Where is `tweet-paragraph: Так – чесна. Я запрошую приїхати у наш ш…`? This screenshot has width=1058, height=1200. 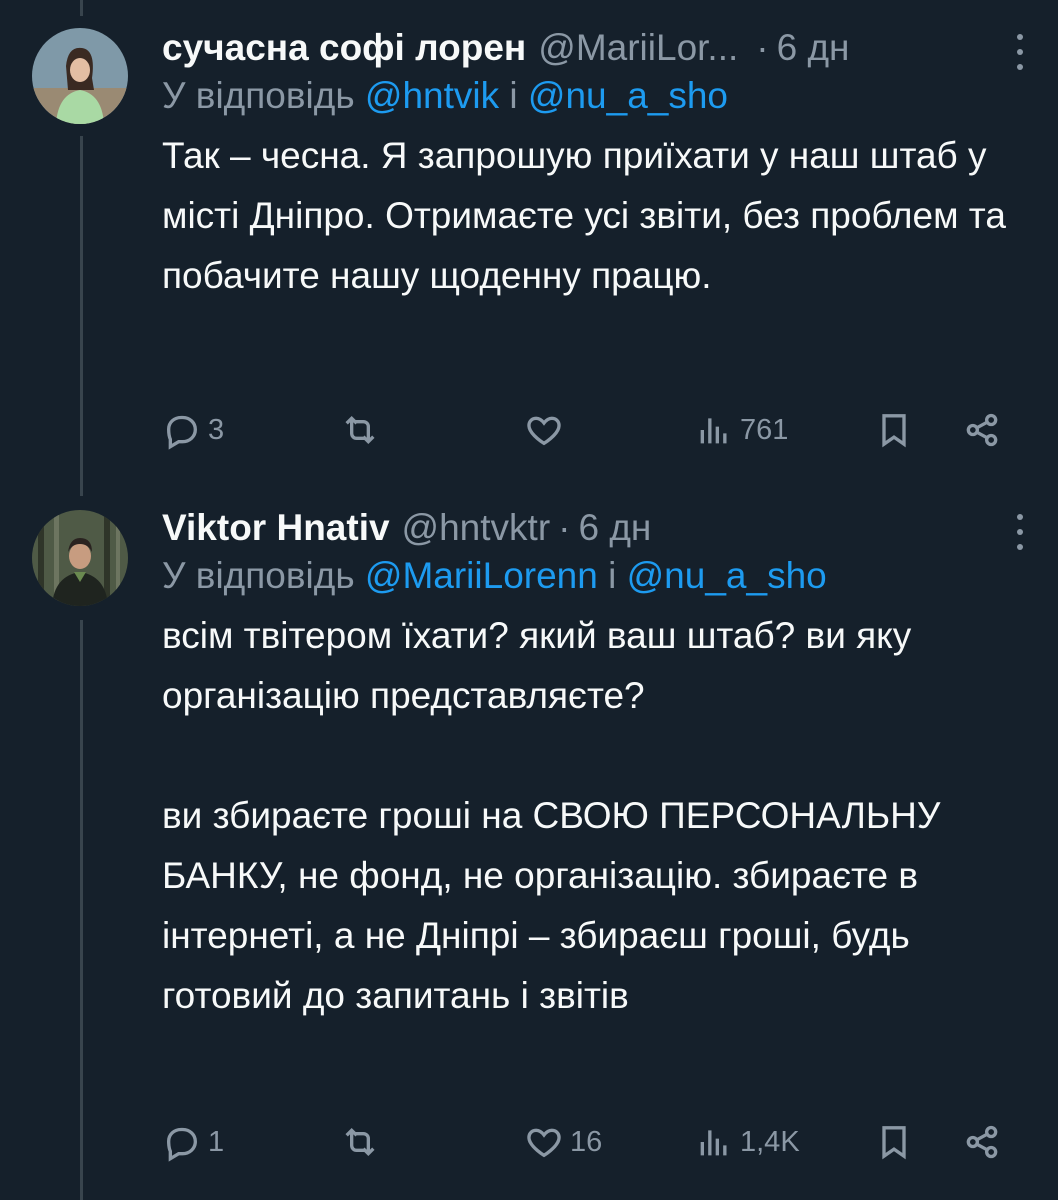 tweet-paragraph: Так – чесна. Я запрошую приїхати у наш ш… is located at coordinates (584, 215).